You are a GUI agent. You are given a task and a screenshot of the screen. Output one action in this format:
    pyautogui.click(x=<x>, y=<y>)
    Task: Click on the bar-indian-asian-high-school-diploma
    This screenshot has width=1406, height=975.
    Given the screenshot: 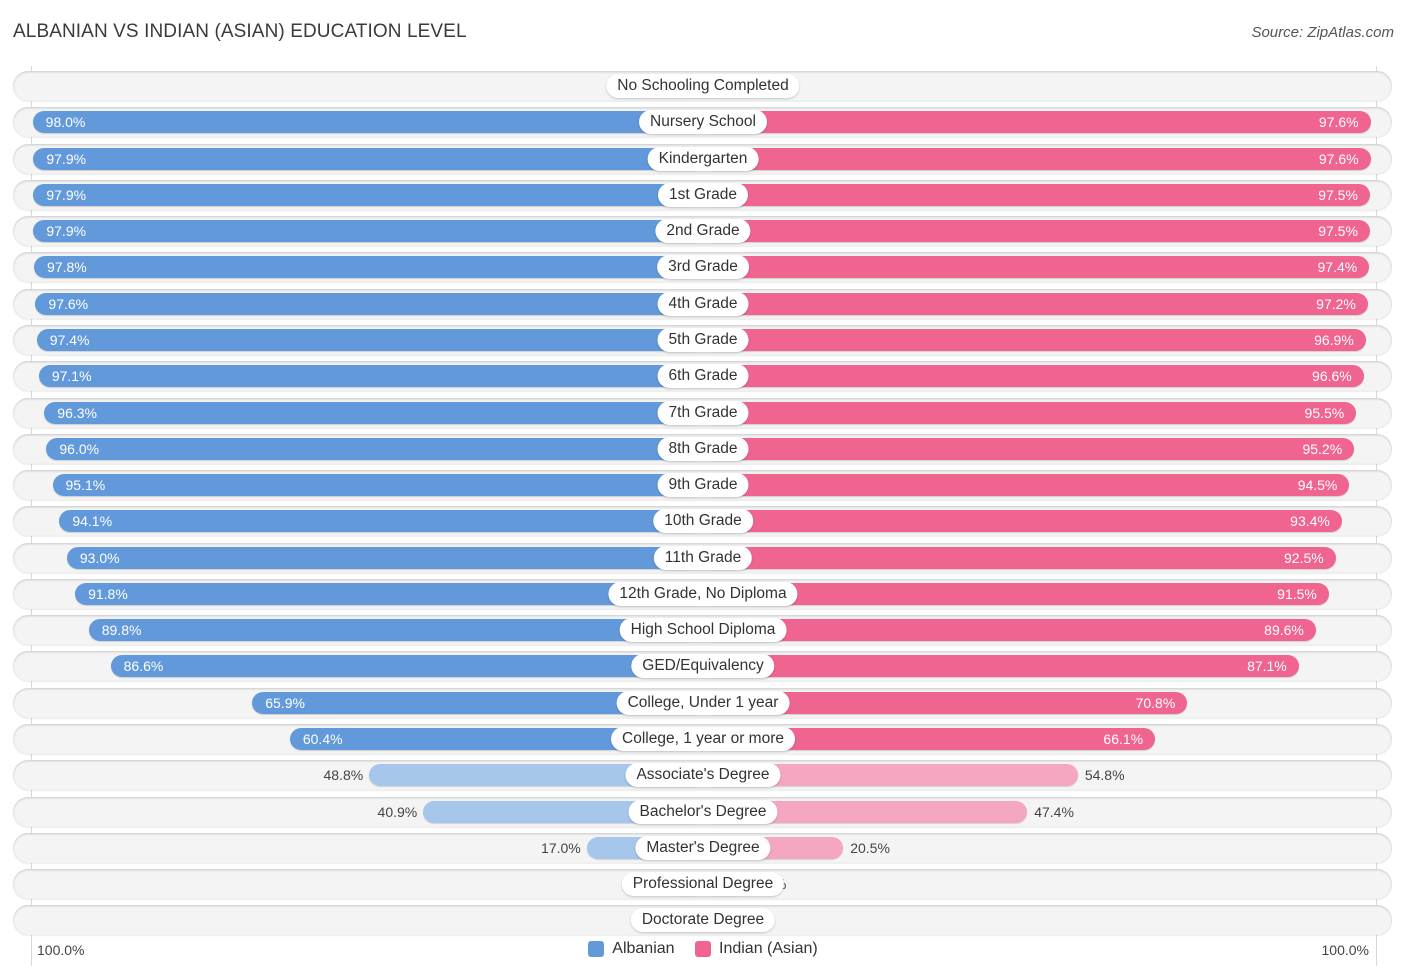 What is the action you would take?
    pyautogui.click(x=1009, y=630)
    